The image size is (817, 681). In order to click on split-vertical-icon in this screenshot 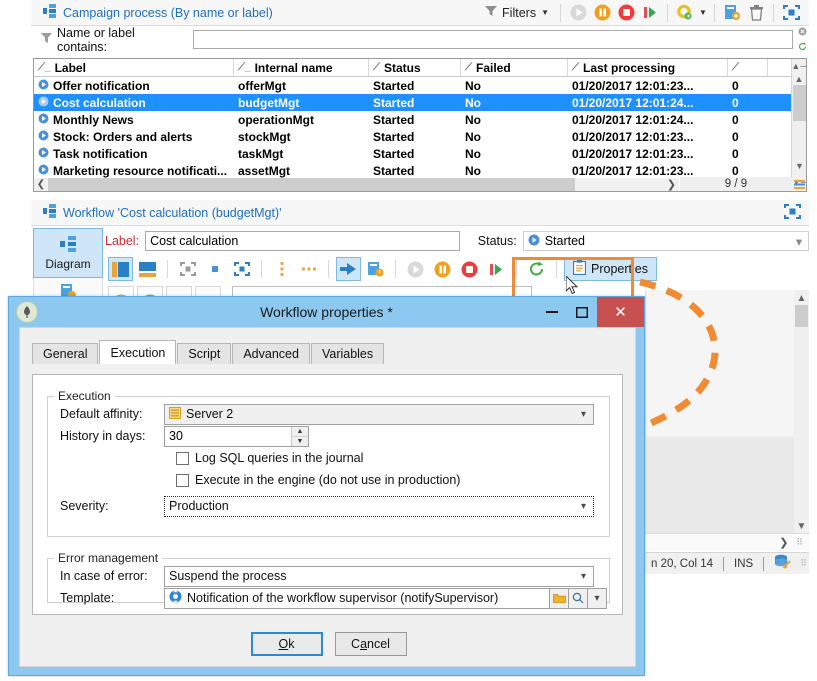, I will do `click(120, 269)`.